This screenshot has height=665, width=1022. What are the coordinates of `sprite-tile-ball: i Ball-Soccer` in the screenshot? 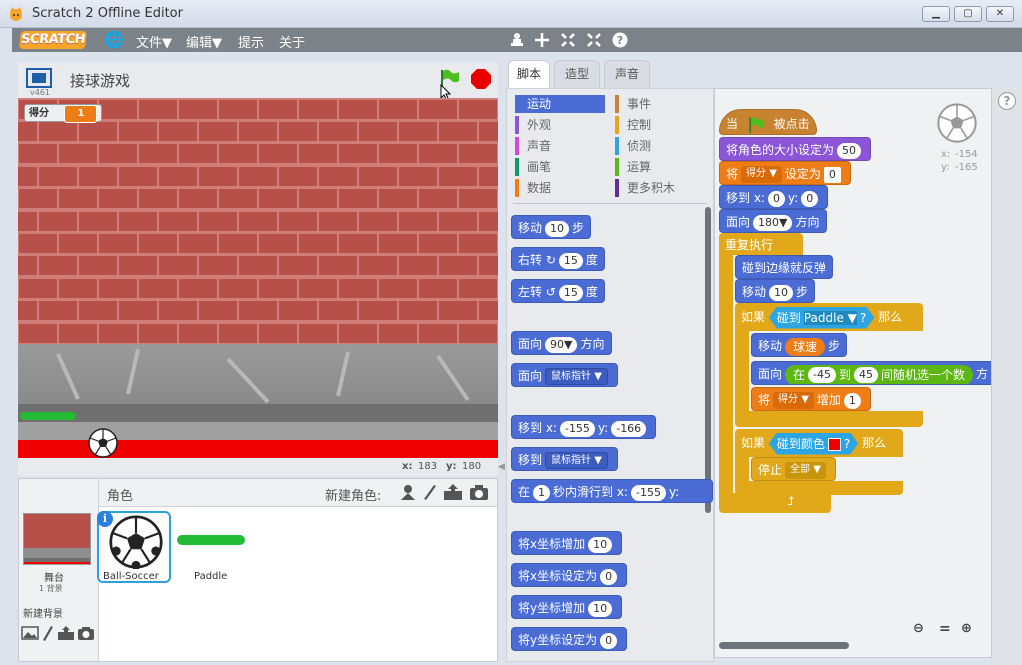 It's located at (134, 547).